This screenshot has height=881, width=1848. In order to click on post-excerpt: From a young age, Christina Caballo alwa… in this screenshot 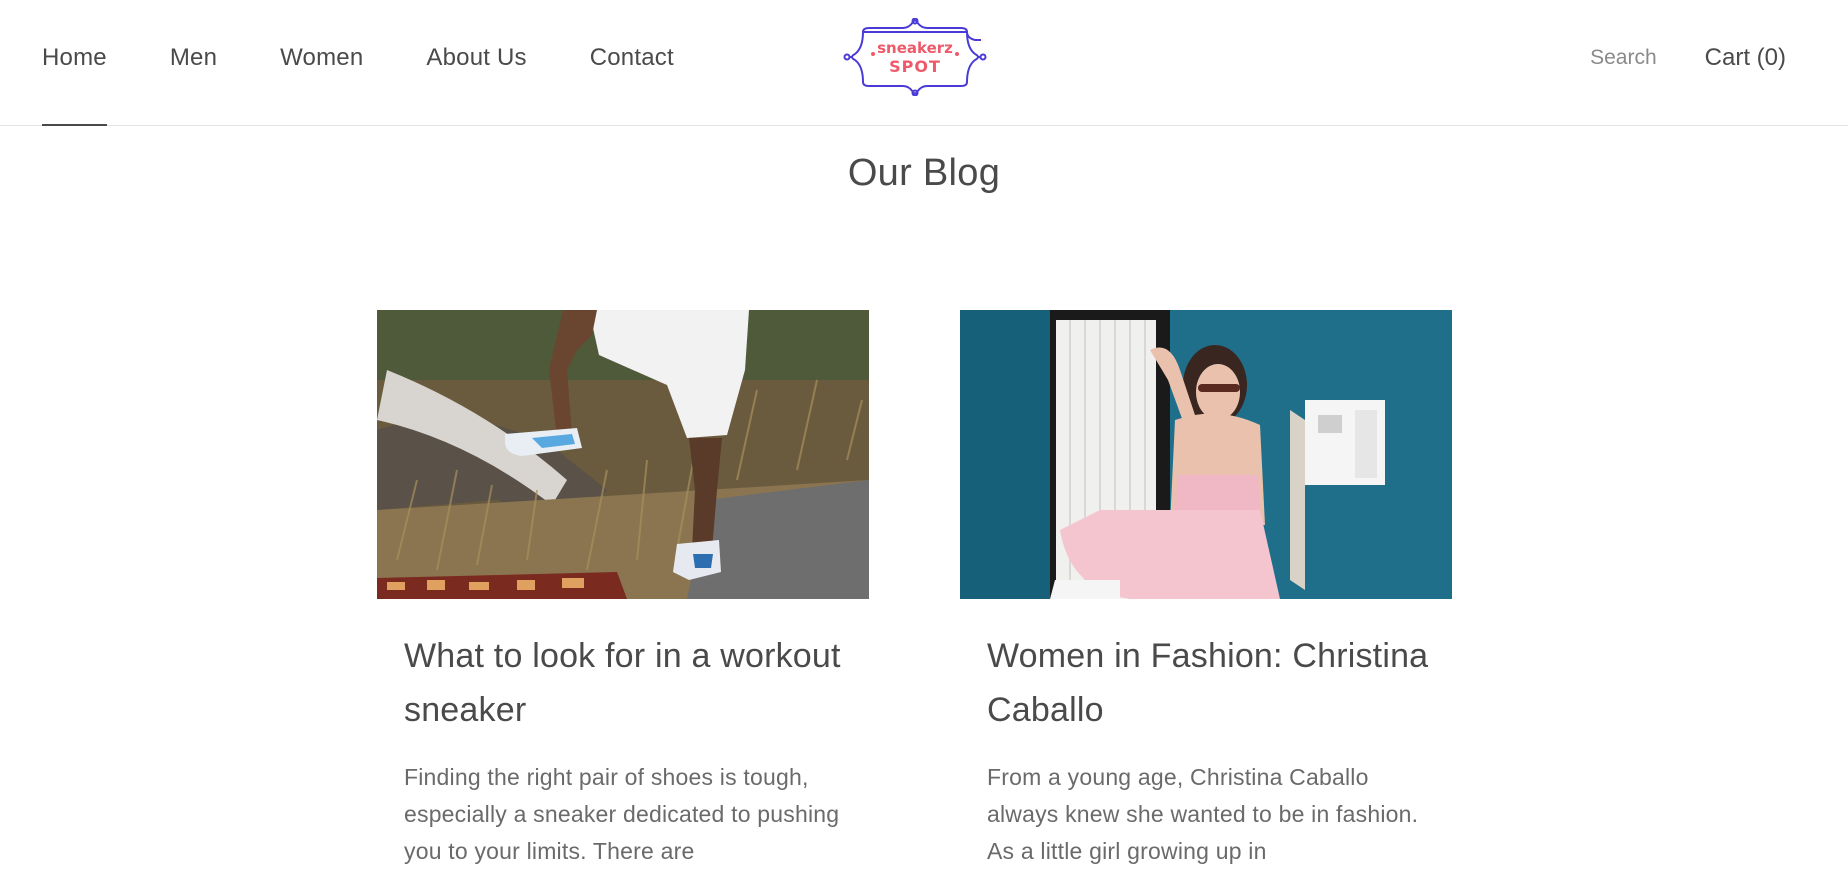, I will do `click(1203, 814)`.